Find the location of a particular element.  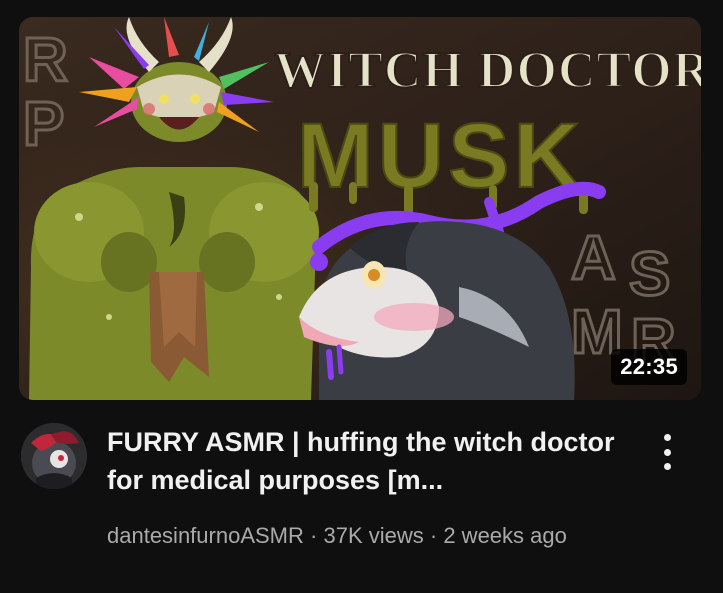

thumb-letter-a: A is located at coordinates (593, 258).